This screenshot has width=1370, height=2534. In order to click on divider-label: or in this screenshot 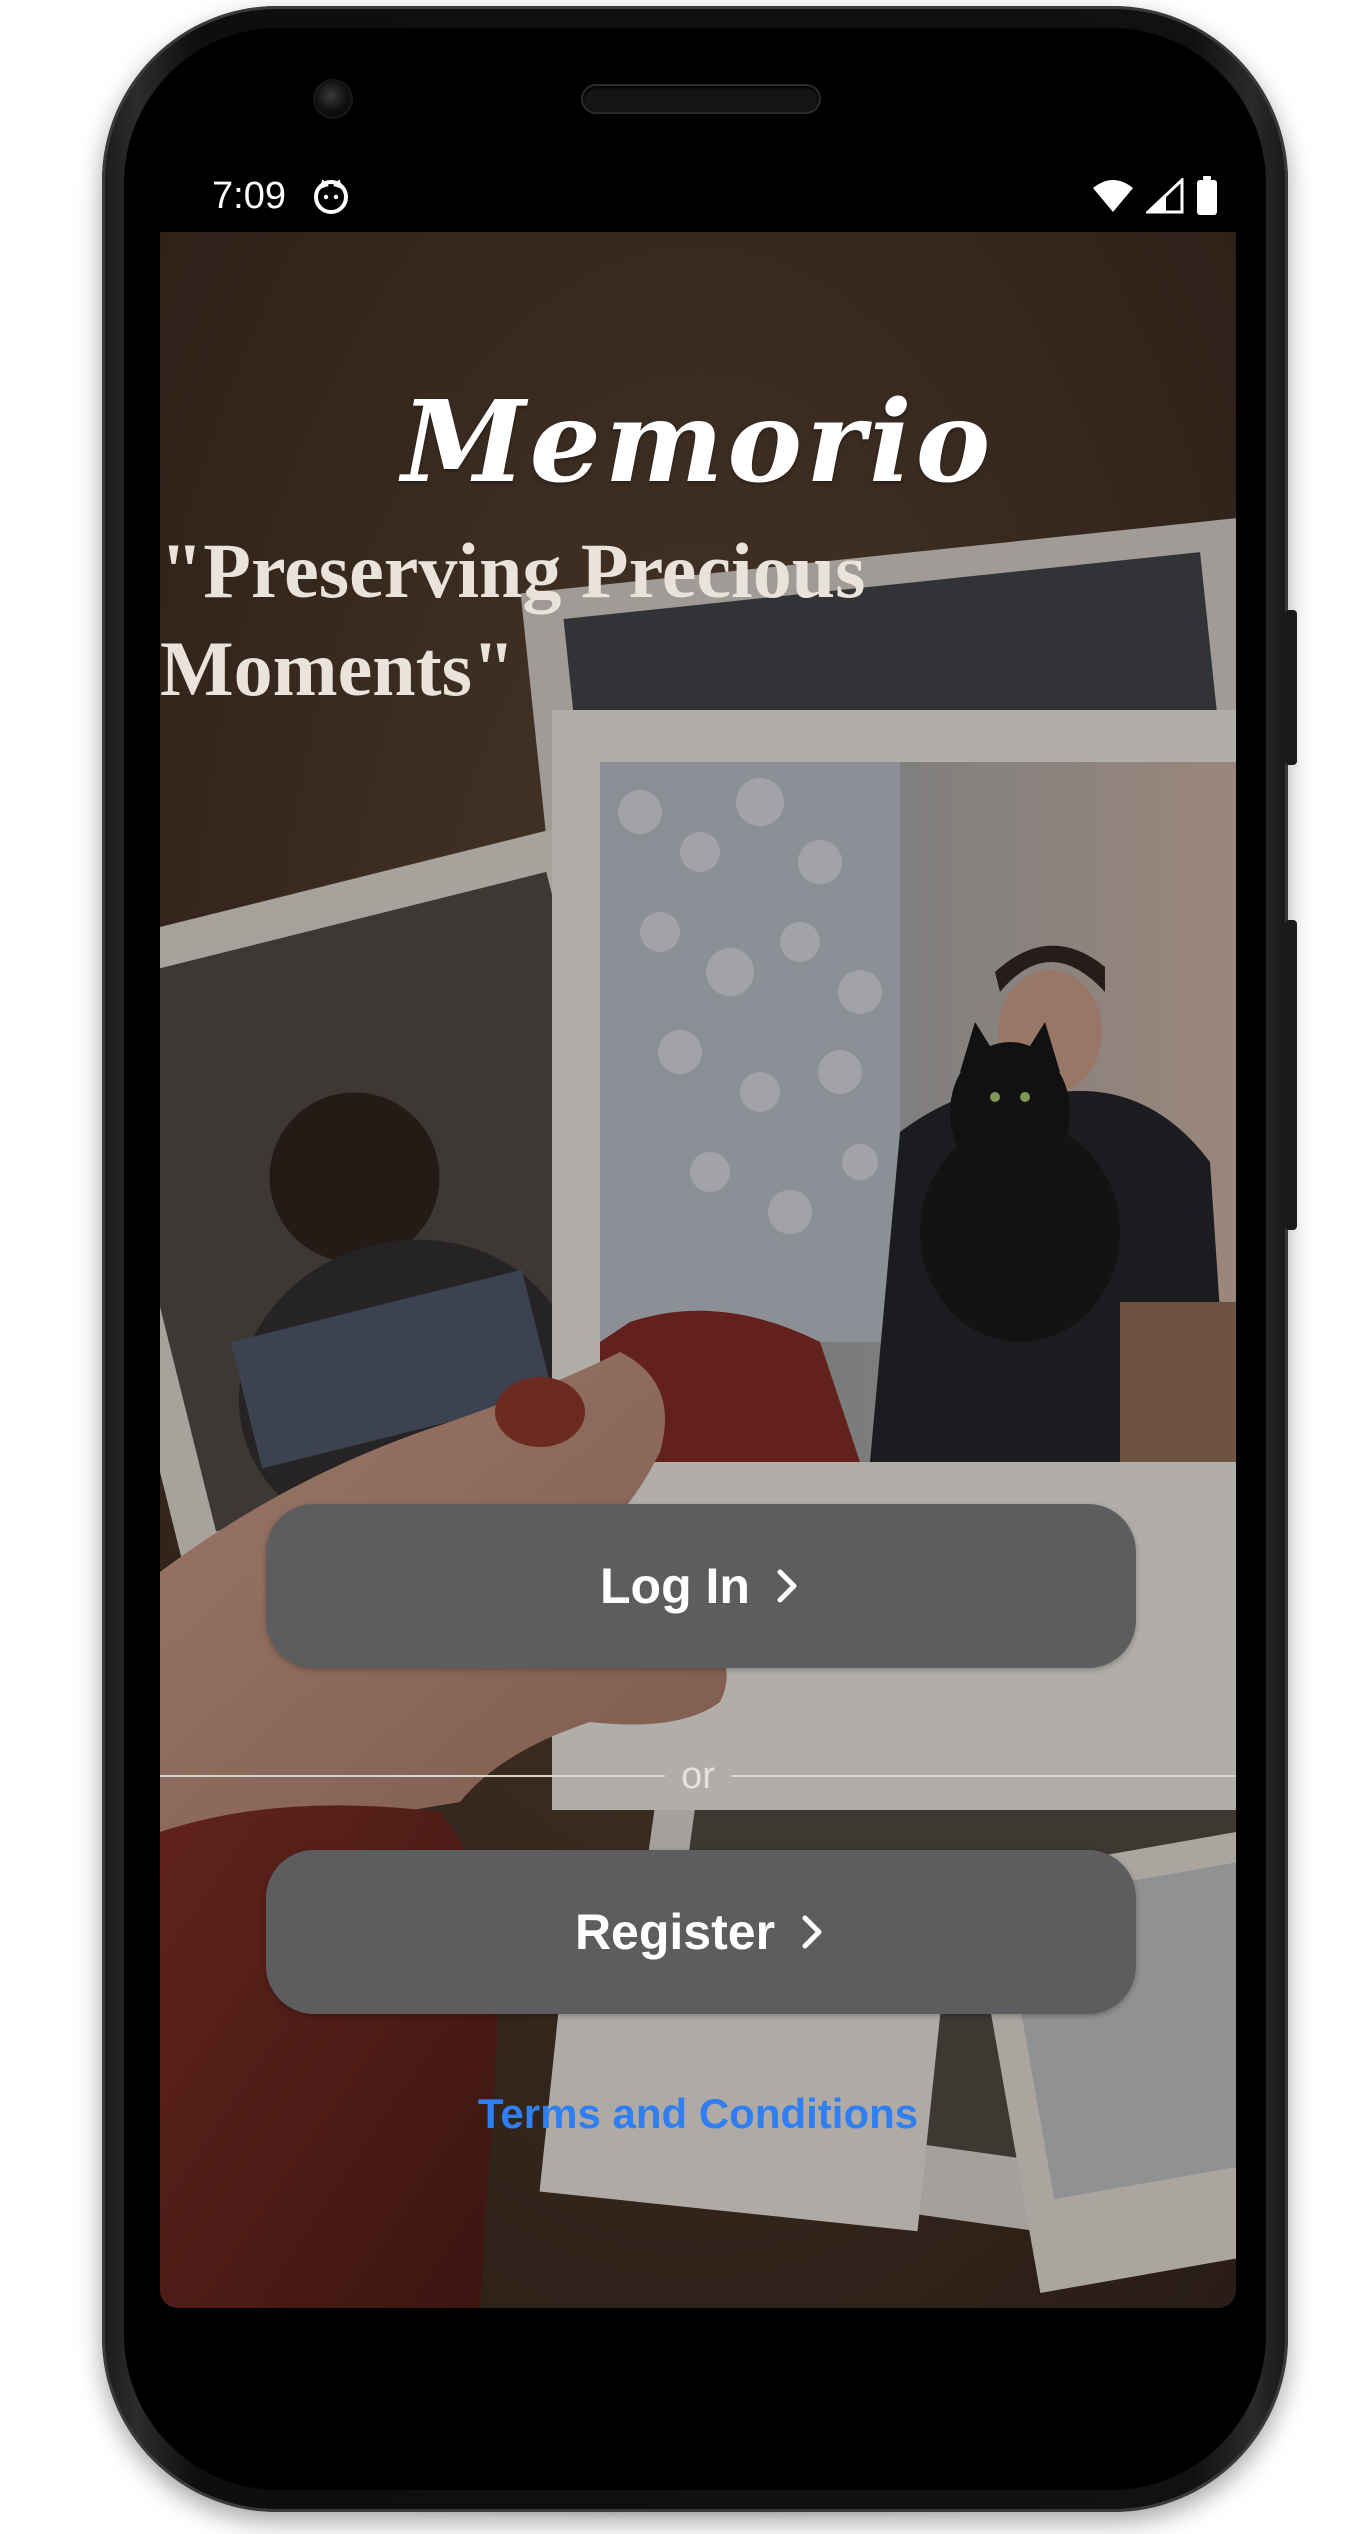, I will do `click(698, 1775)`.